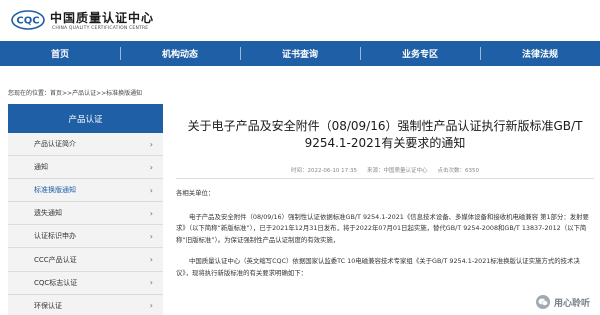 This screenshot has height=315, width=600. I want to click on sidebar-item-label: 通知, so click(41, 167).